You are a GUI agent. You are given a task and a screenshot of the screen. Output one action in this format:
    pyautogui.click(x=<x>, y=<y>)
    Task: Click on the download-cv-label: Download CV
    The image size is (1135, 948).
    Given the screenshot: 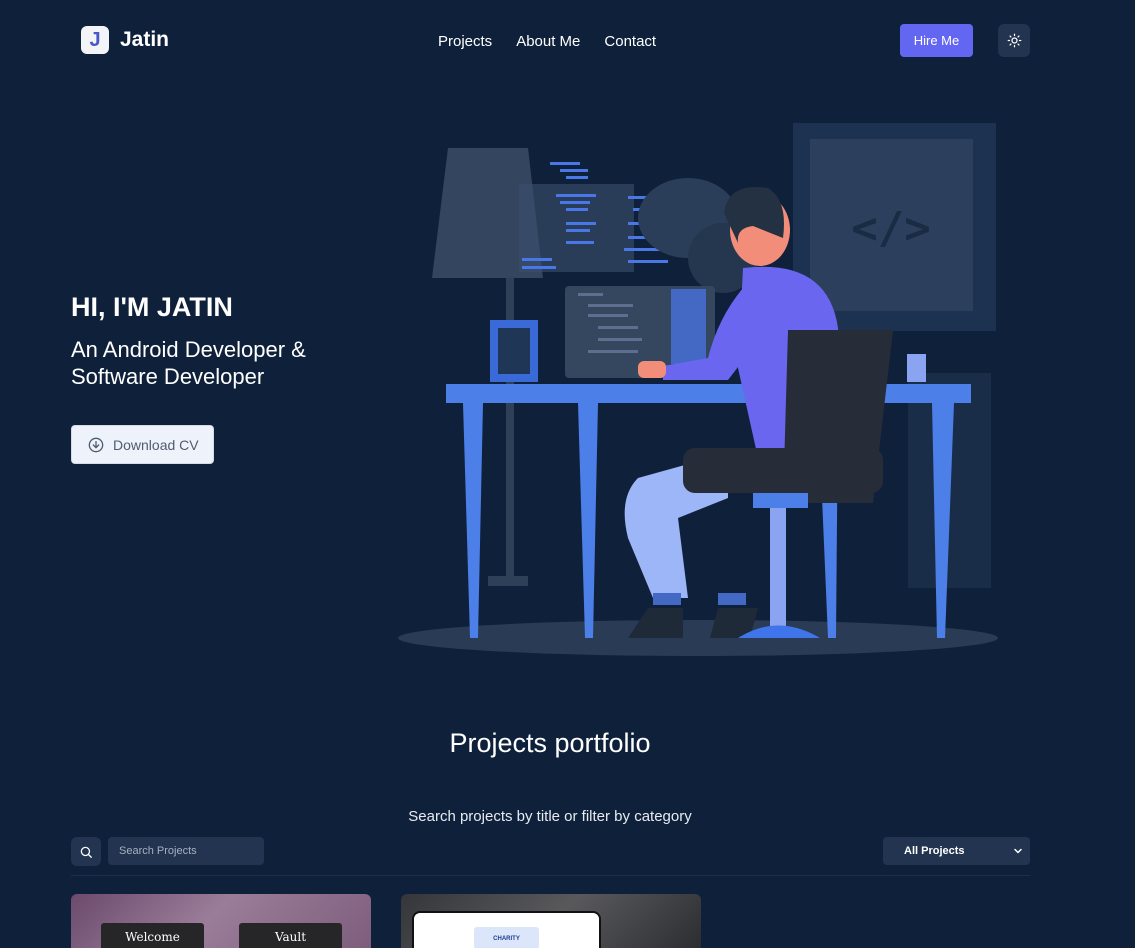 What is the action you would take?
    pyautogui.click(x=156, y=444)
    